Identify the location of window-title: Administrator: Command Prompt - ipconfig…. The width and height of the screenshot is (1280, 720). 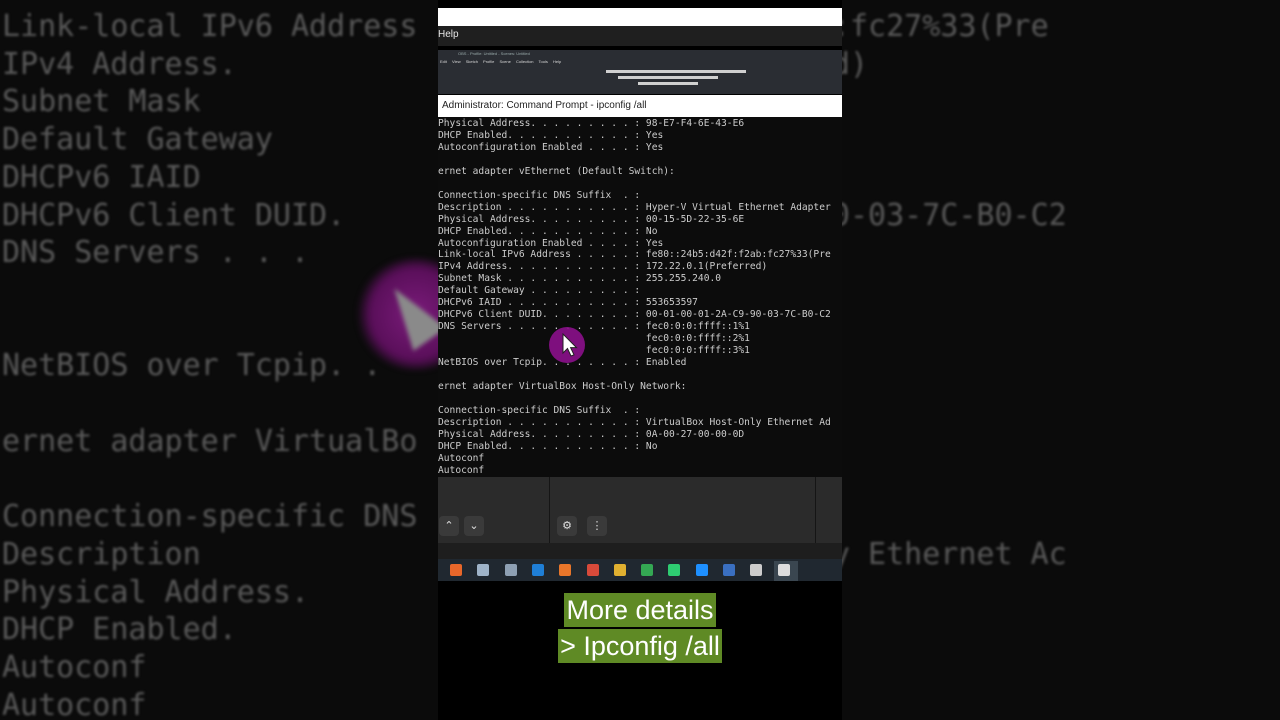
(544, 105).